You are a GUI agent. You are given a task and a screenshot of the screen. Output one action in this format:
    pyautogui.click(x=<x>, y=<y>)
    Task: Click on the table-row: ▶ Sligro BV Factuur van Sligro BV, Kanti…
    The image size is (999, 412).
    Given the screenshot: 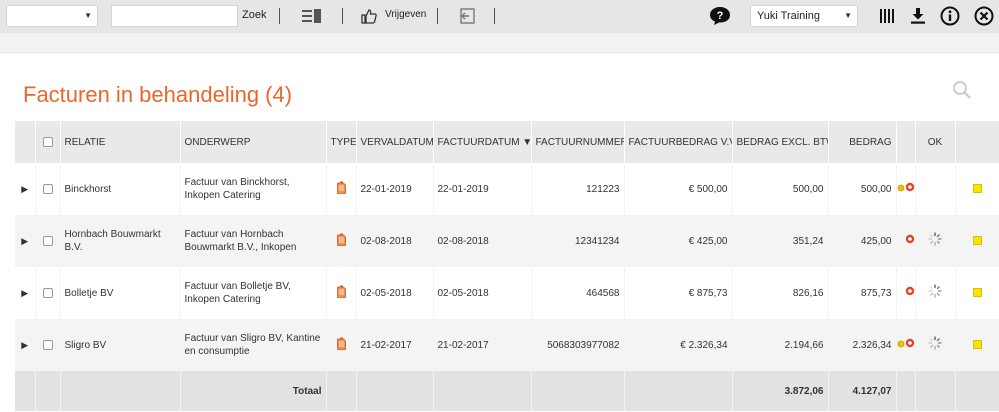 What is the action you would take?
    pyautogui.click(x=507, y=345)
    